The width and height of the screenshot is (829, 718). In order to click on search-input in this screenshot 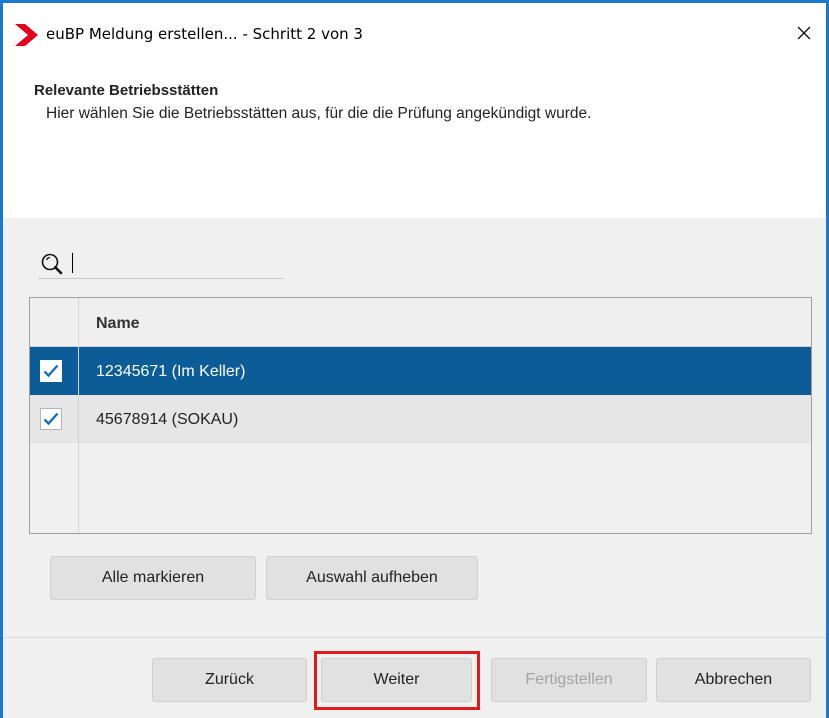, I will do `click(175, 263)`.